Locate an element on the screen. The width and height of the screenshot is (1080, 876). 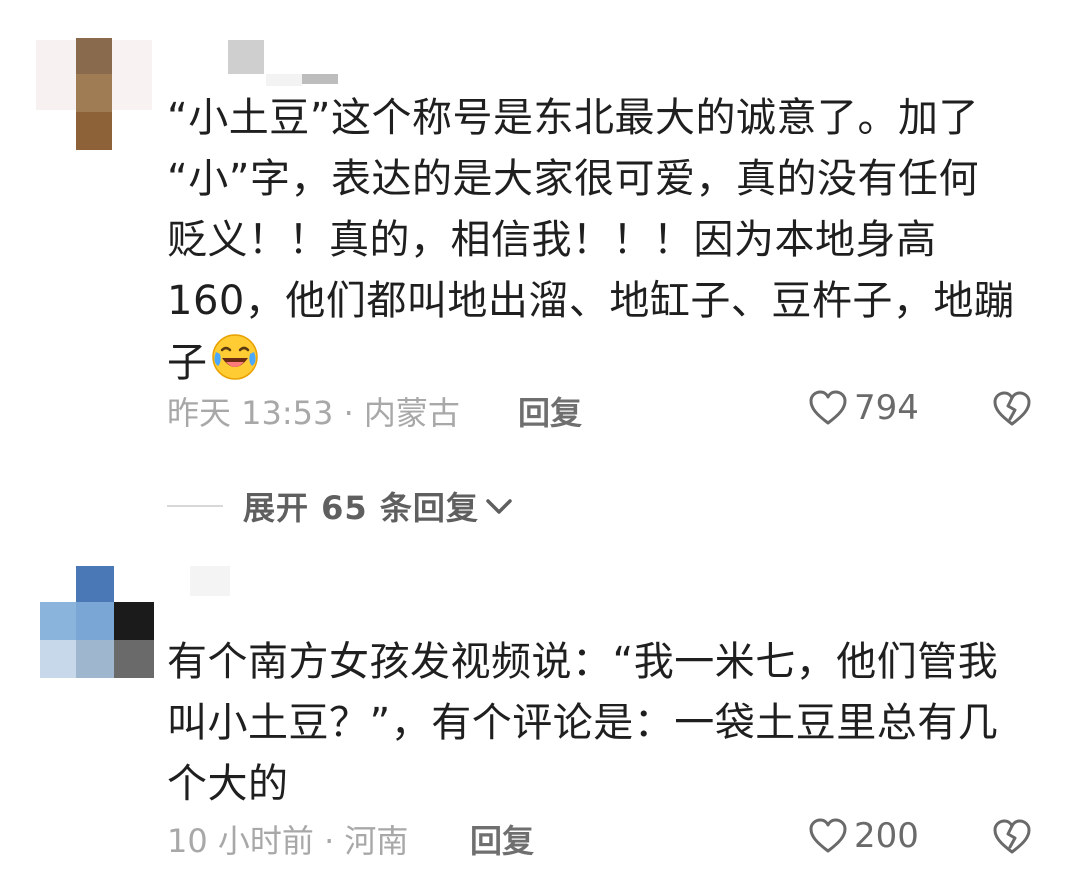
like-button: 200 is located at coordinates (863, 836).